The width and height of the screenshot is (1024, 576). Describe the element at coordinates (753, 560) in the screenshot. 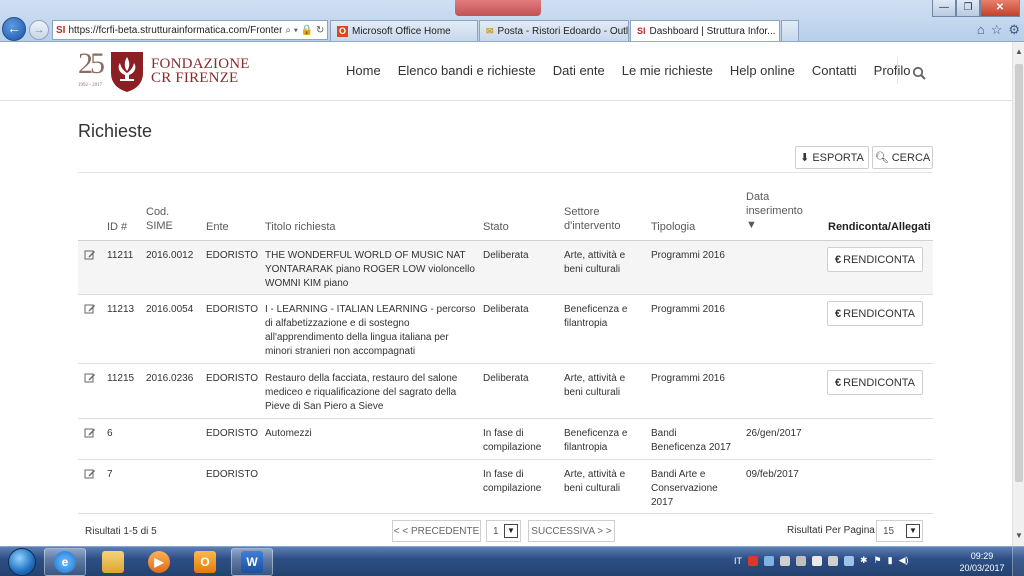

I see `acrobat-tray-icon` at that location.